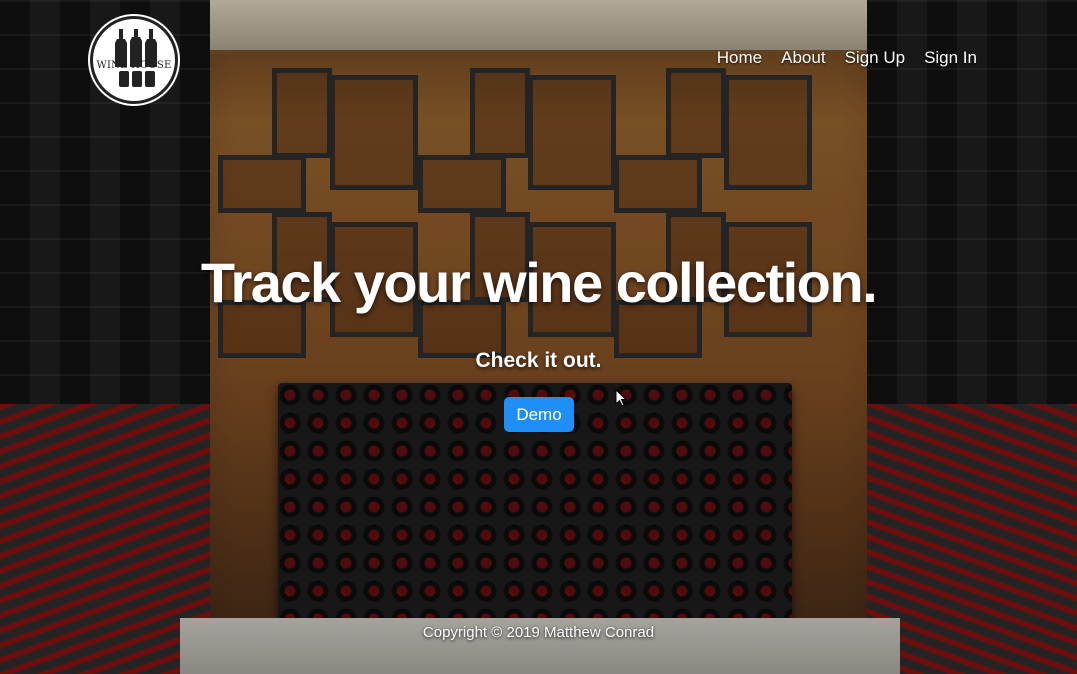 The image size is (1077, 674). I want to click on hero-title: Track your wine collection., so click(539, 282).